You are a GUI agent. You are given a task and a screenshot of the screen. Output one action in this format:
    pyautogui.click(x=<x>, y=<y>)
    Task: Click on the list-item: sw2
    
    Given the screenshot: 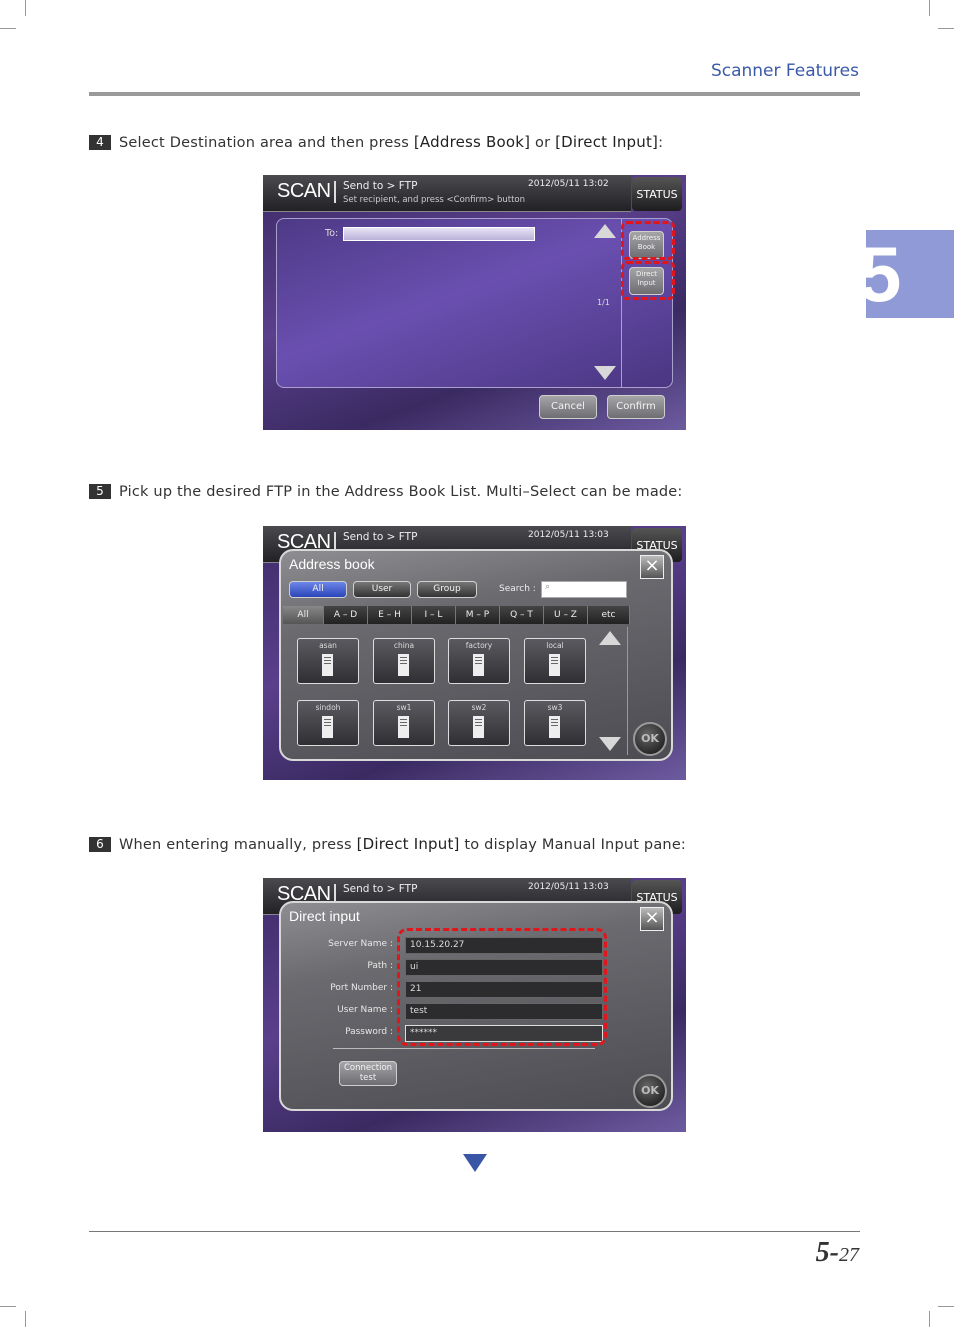 What is the action you would take?
    pyautogui.click(x=479, y=723)
    